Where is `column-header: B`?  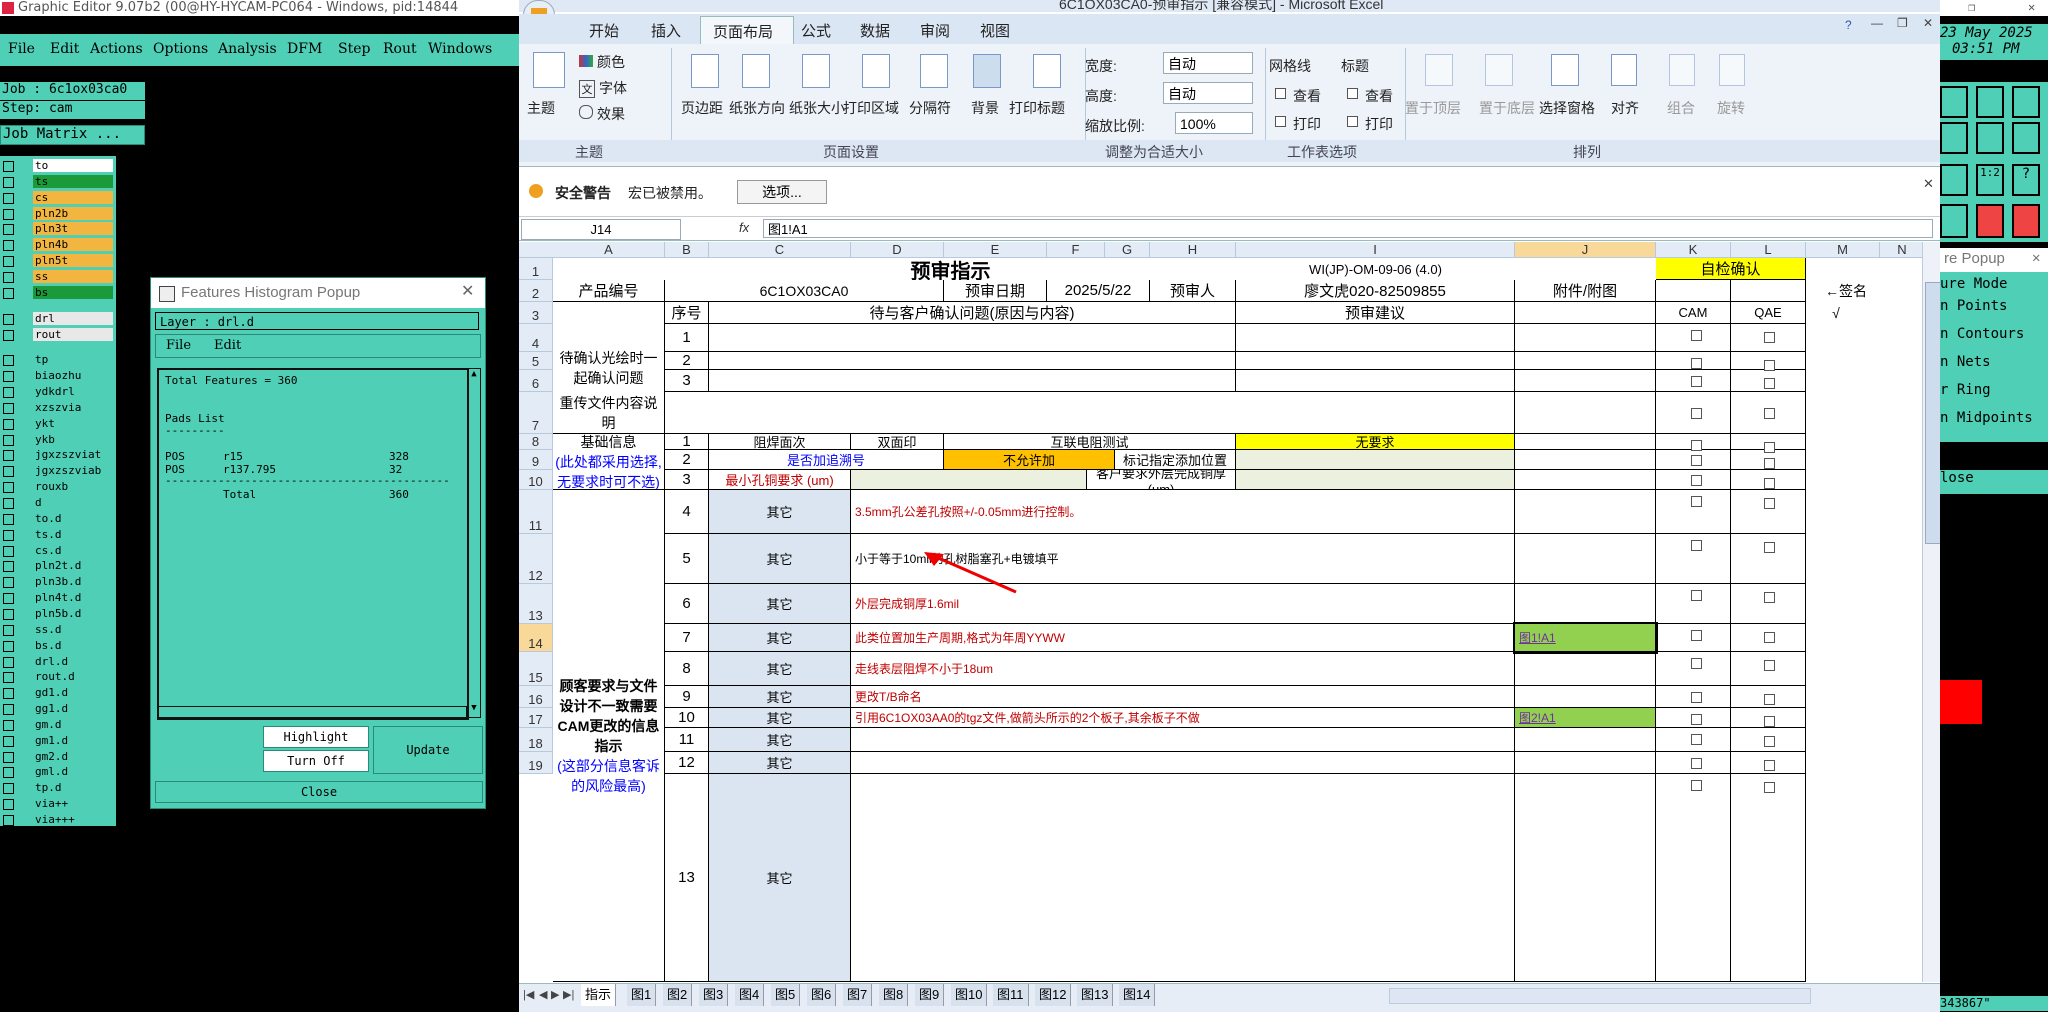 column-header: B is located at coordinates (687, 250).